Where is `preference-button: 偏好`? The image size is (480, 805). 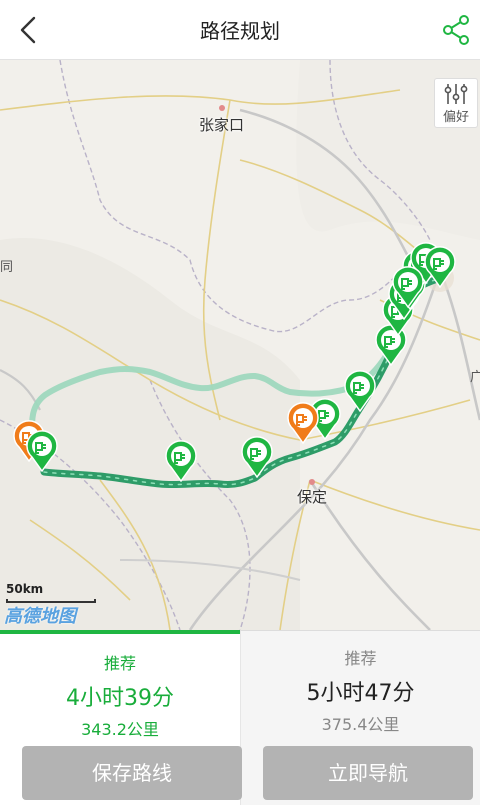 preference-button: 偏好 is located at coordinates (456, 103).